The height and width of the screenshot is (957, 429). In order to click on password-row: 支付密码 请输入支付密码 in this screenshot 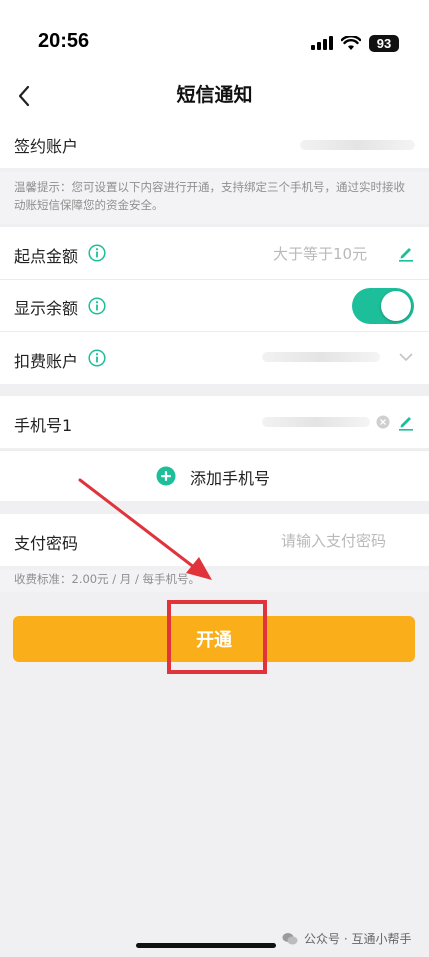, I will do `click(214, 540)`.